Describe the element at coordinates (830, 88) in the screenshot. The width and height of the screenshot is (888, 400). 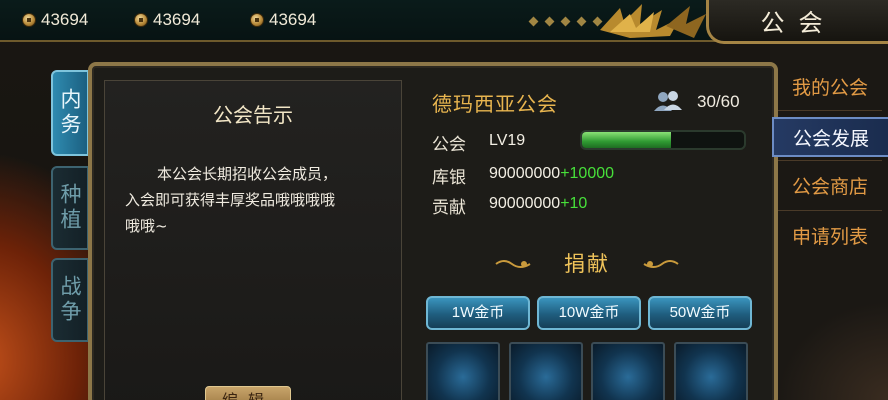
I see `menu-my-guild: 我的公会` at that location.